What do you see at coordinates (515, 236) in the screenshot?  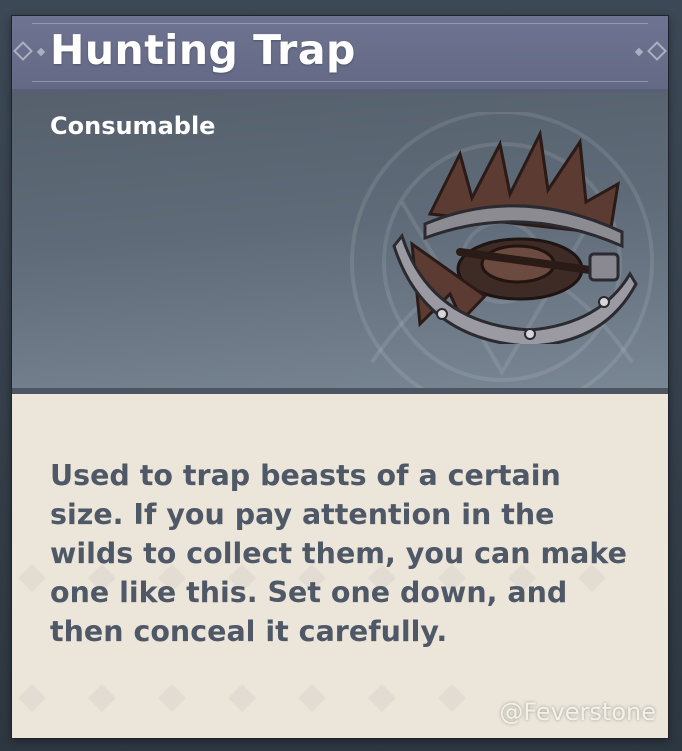 I see `hunting-trap-icon` at bounding box center [515, 236].